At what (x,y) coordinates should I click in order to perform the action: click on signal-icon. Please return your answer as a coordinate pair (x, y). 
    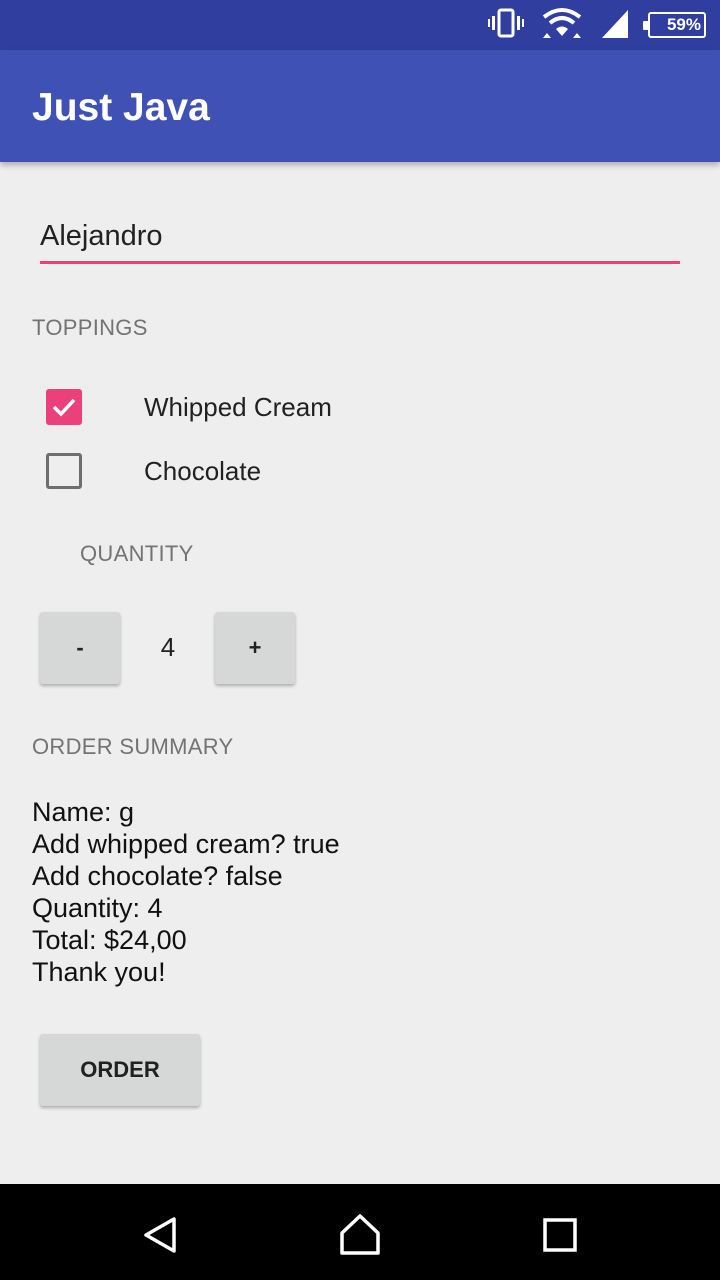
    Looking at the image, I should click on (615, 25).